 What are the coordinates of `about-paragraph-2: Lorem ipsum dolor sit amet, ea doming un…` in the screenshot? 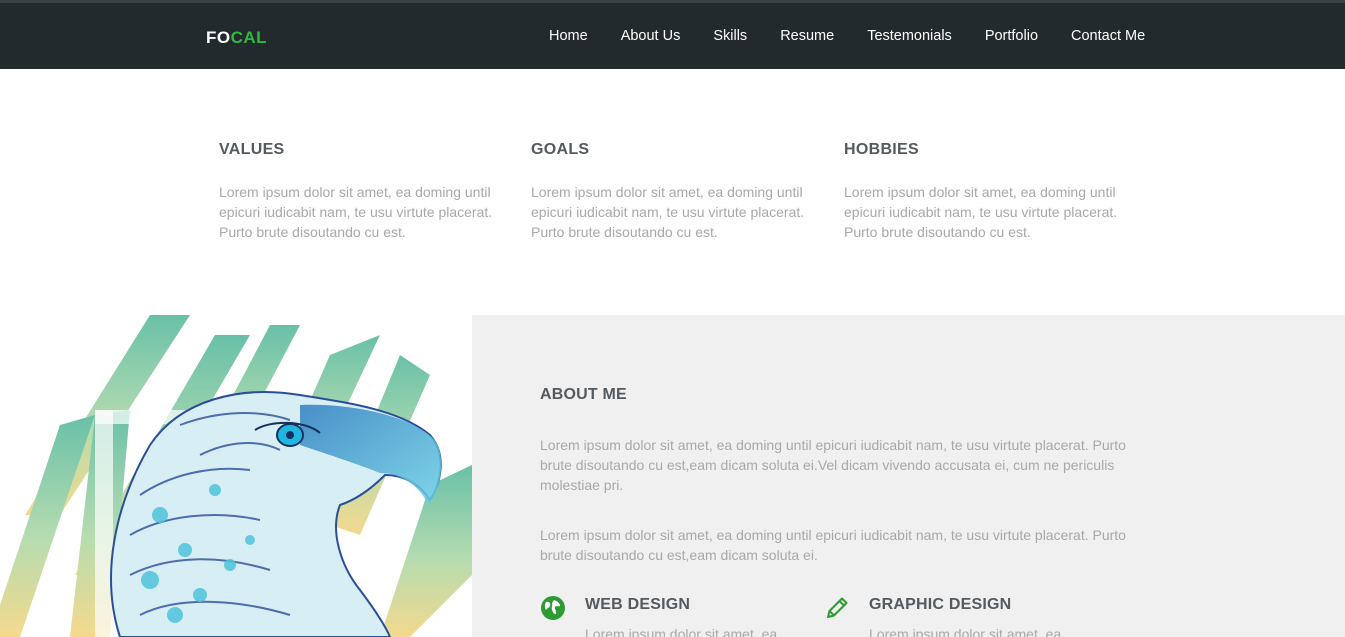 It's located at (833, 545).